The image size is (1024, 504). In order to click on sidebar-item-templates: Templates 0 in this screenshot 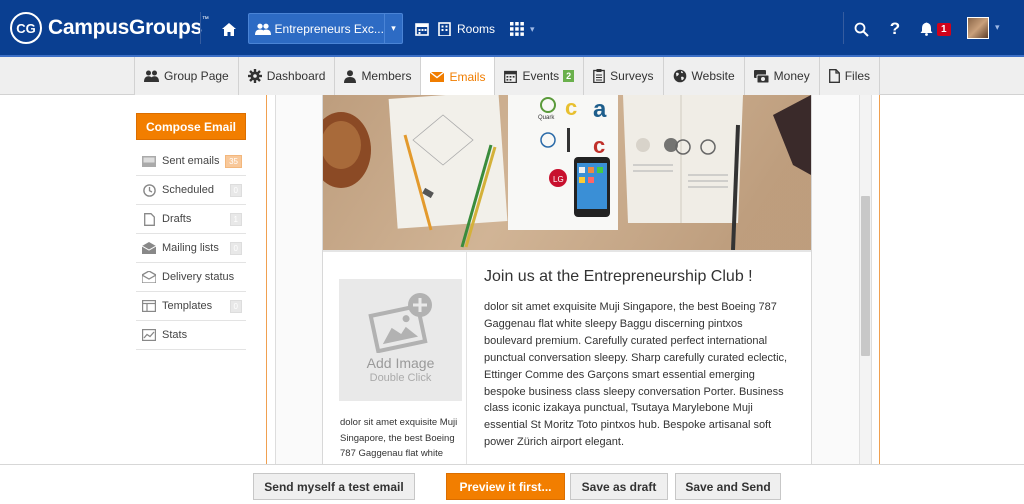, I will do `click(191, 306)`.